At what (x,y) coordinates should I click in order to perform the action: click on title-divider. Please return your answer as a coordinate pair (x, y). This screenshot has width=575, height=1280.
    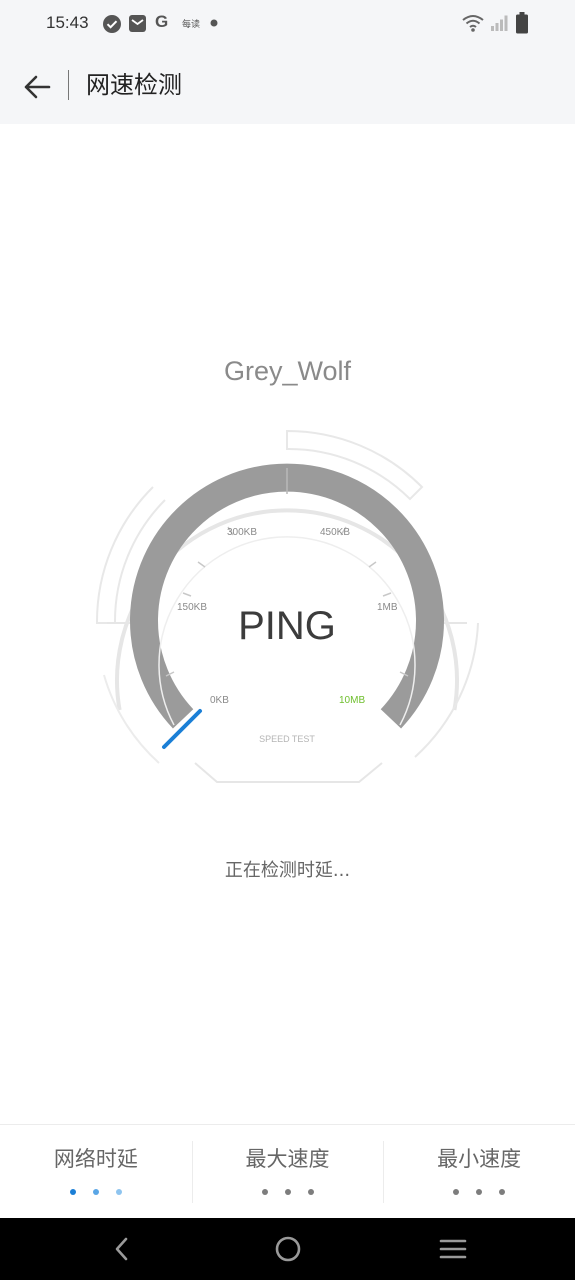
    Looking at the image, I should click on (68, 85).